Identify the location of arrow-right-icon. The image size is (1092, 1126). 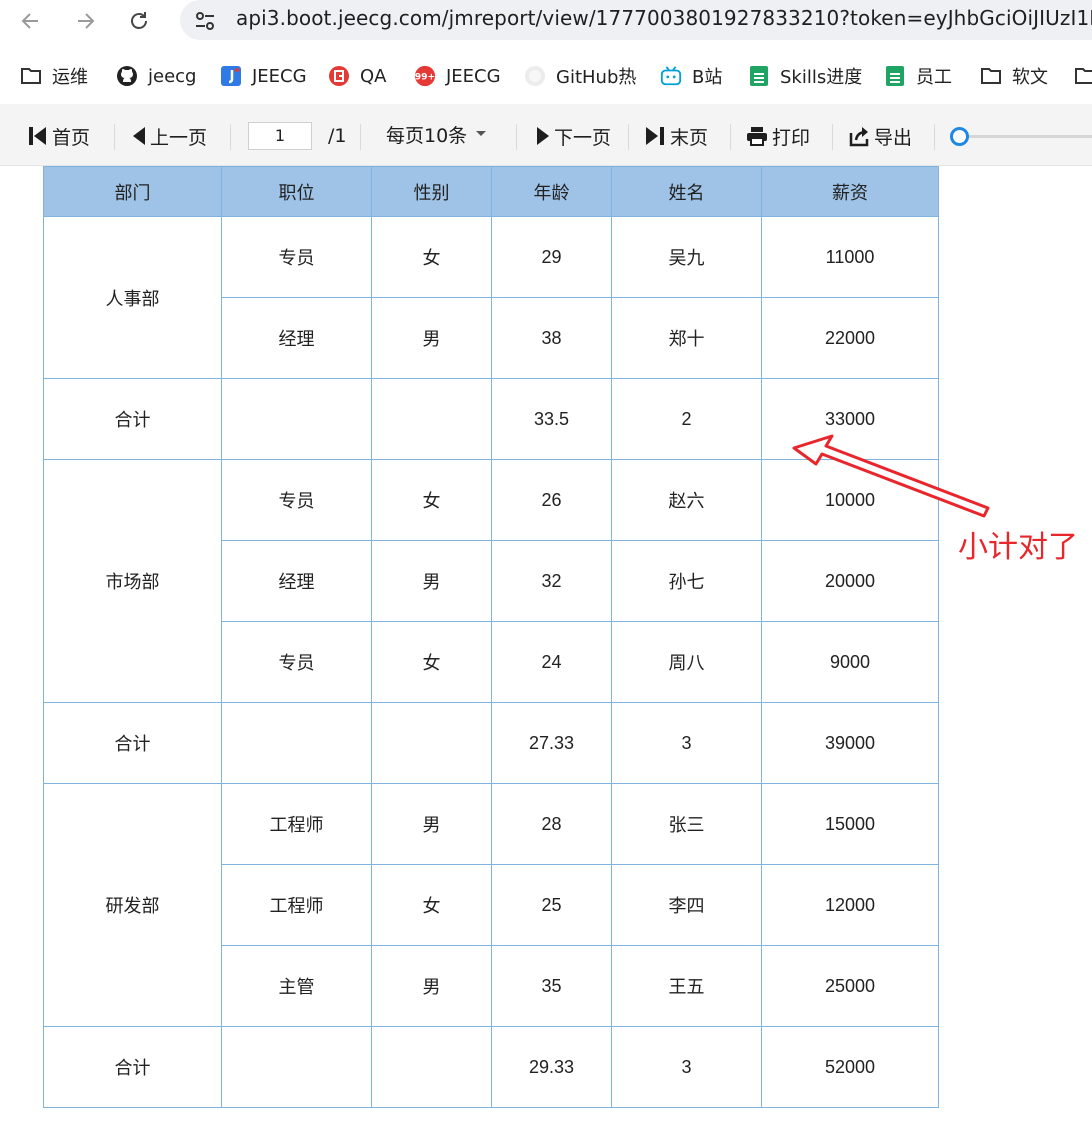
(86, 21).